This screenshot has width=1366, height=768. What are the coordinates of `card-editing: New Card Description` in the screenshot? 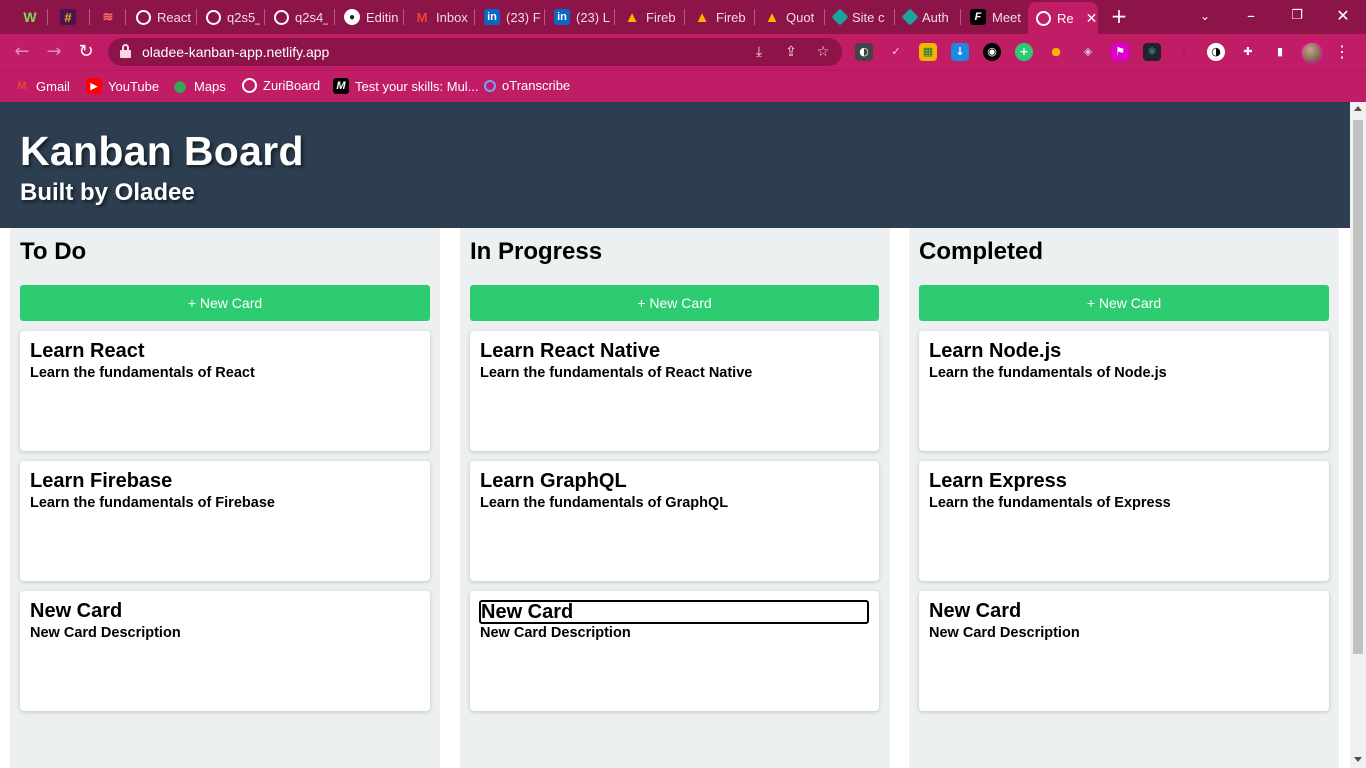 It's located at (674, 651).